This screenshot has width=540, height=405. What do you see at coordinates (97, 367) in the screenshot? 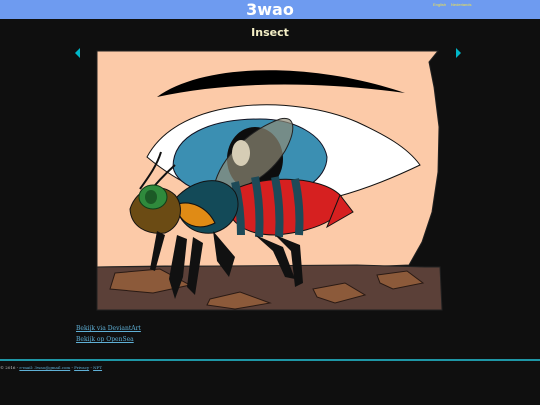
I see `nft-link: NFT` at bounding box center [97, 367].